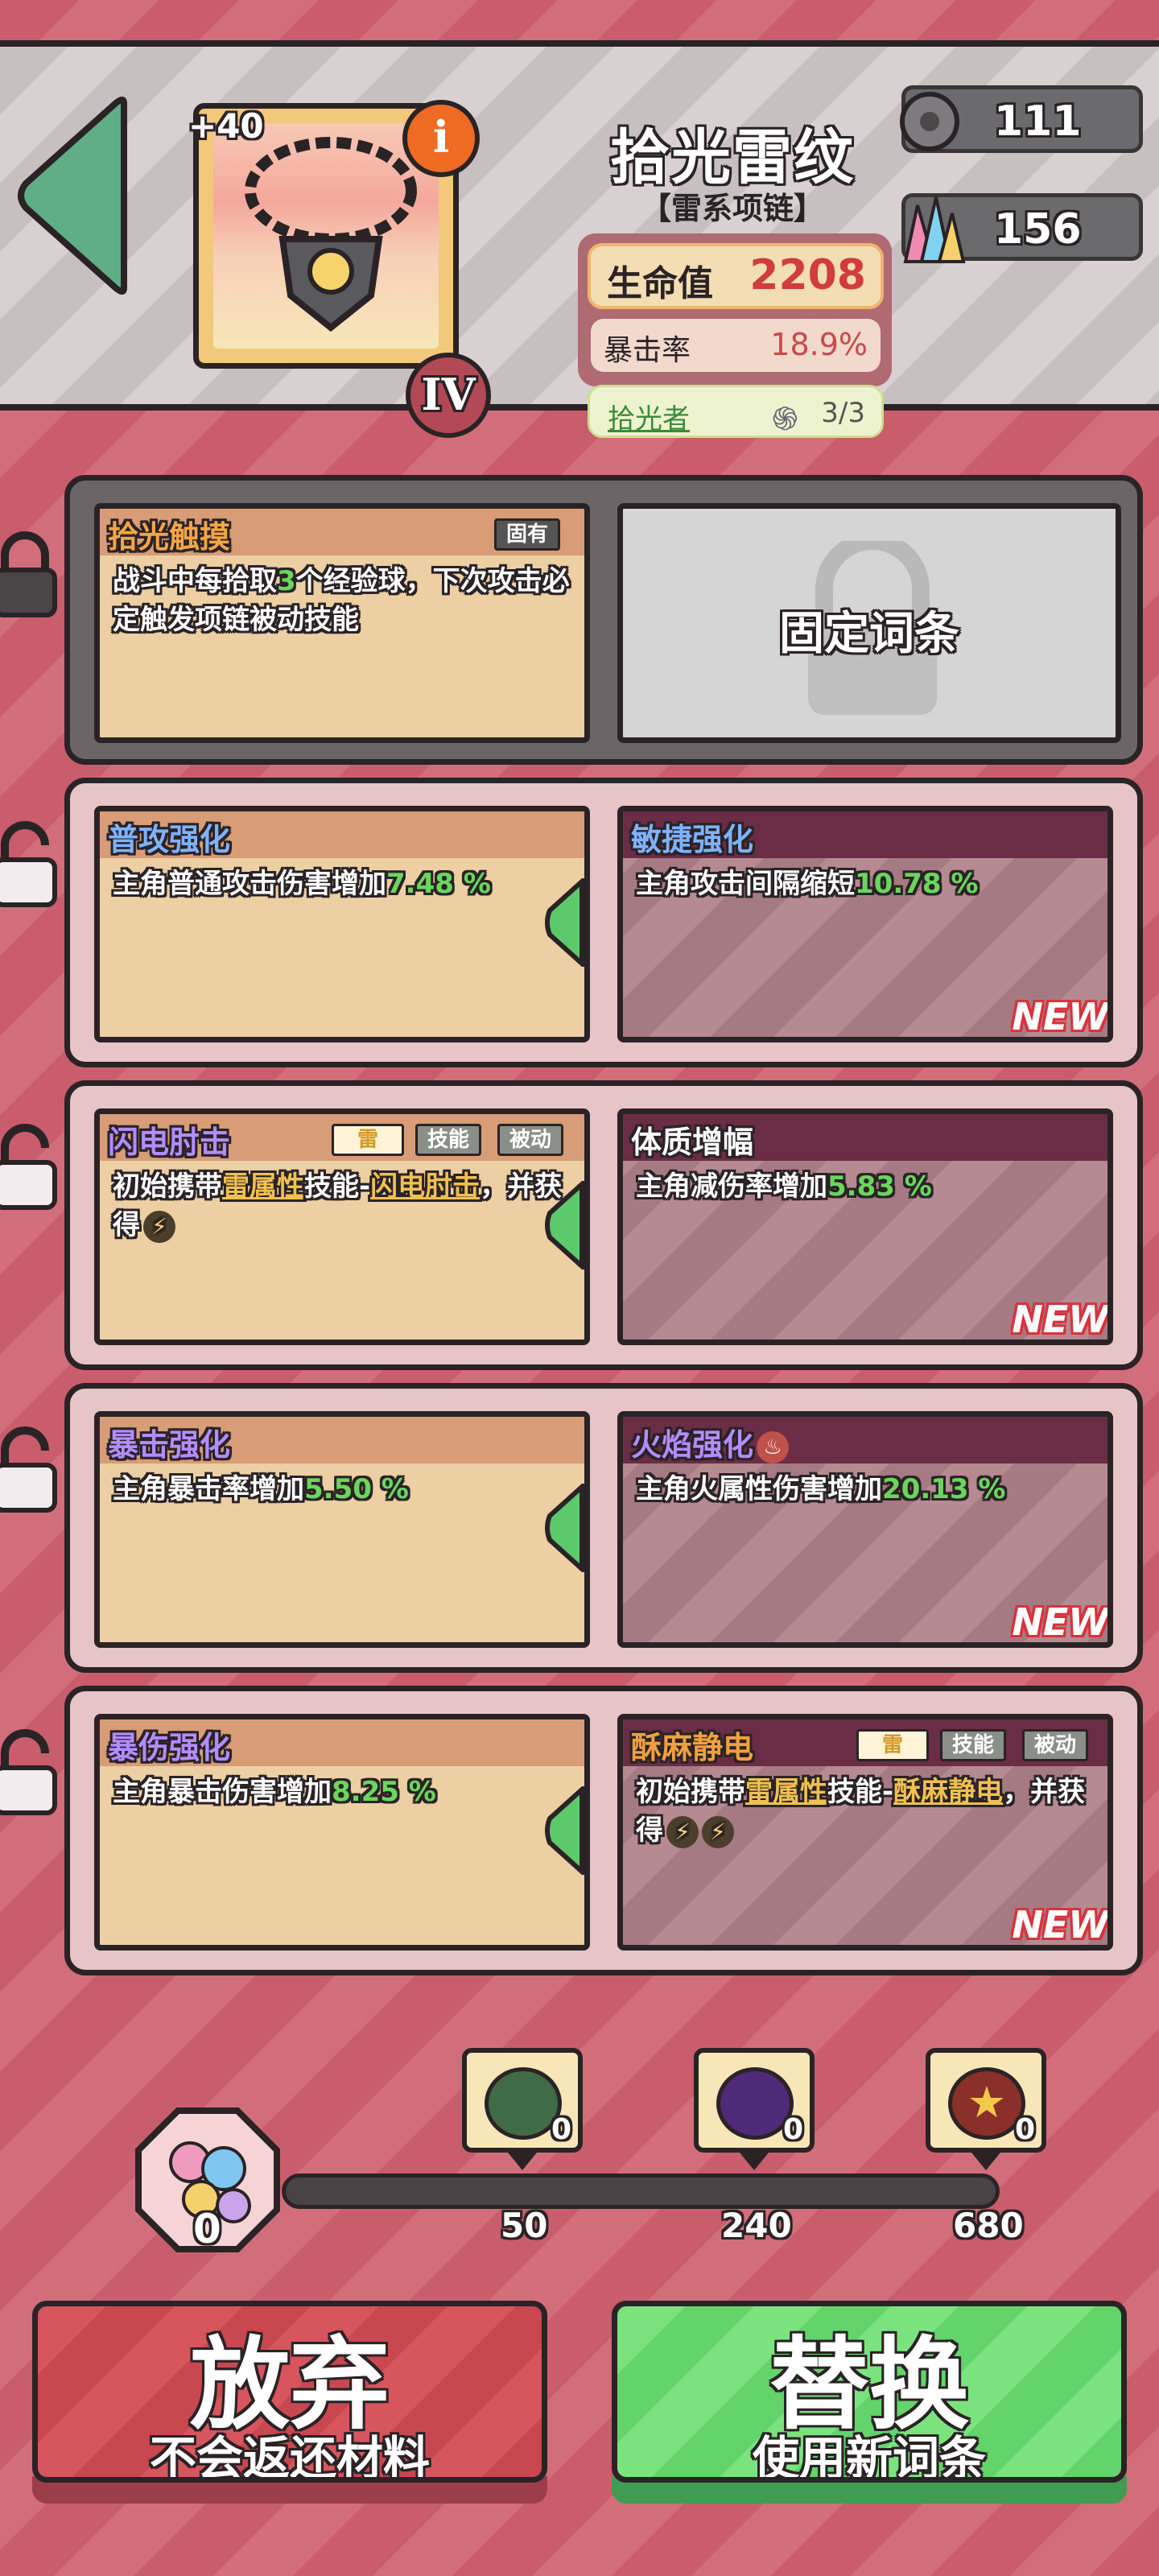 This screenshot has height=2576, width=1159. I want to click on crystal-icon, so click(934, 229).